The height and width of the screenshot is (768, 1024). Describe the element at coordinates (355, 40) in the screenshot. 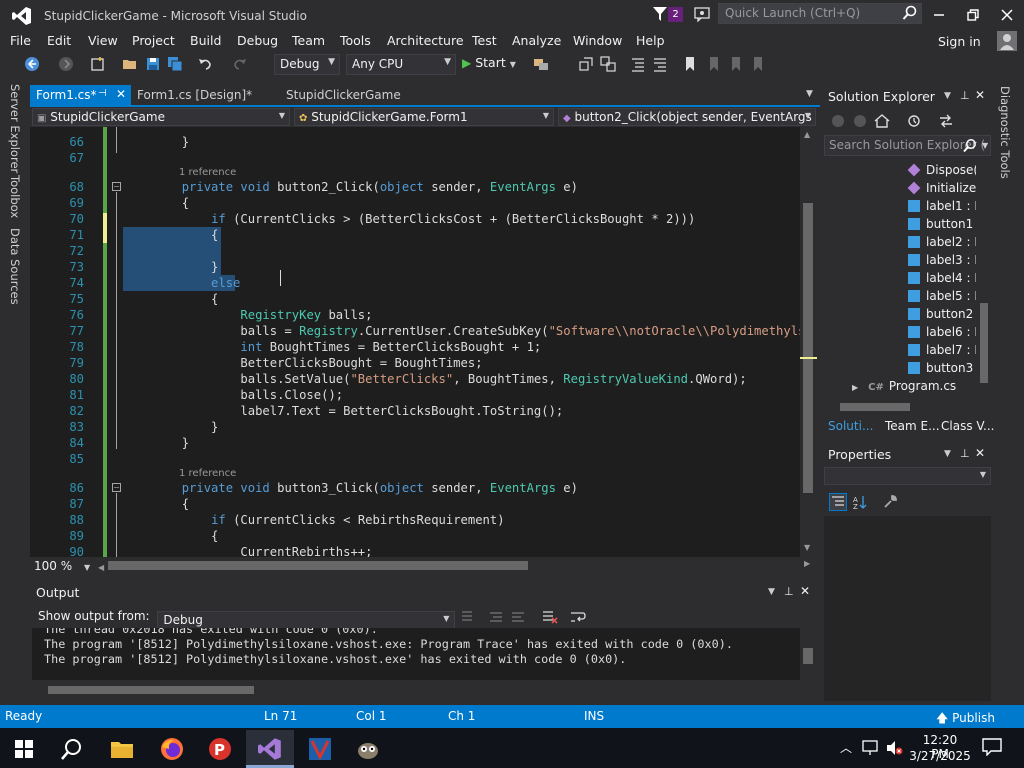

I see `menu-tools: Tools` at that location.